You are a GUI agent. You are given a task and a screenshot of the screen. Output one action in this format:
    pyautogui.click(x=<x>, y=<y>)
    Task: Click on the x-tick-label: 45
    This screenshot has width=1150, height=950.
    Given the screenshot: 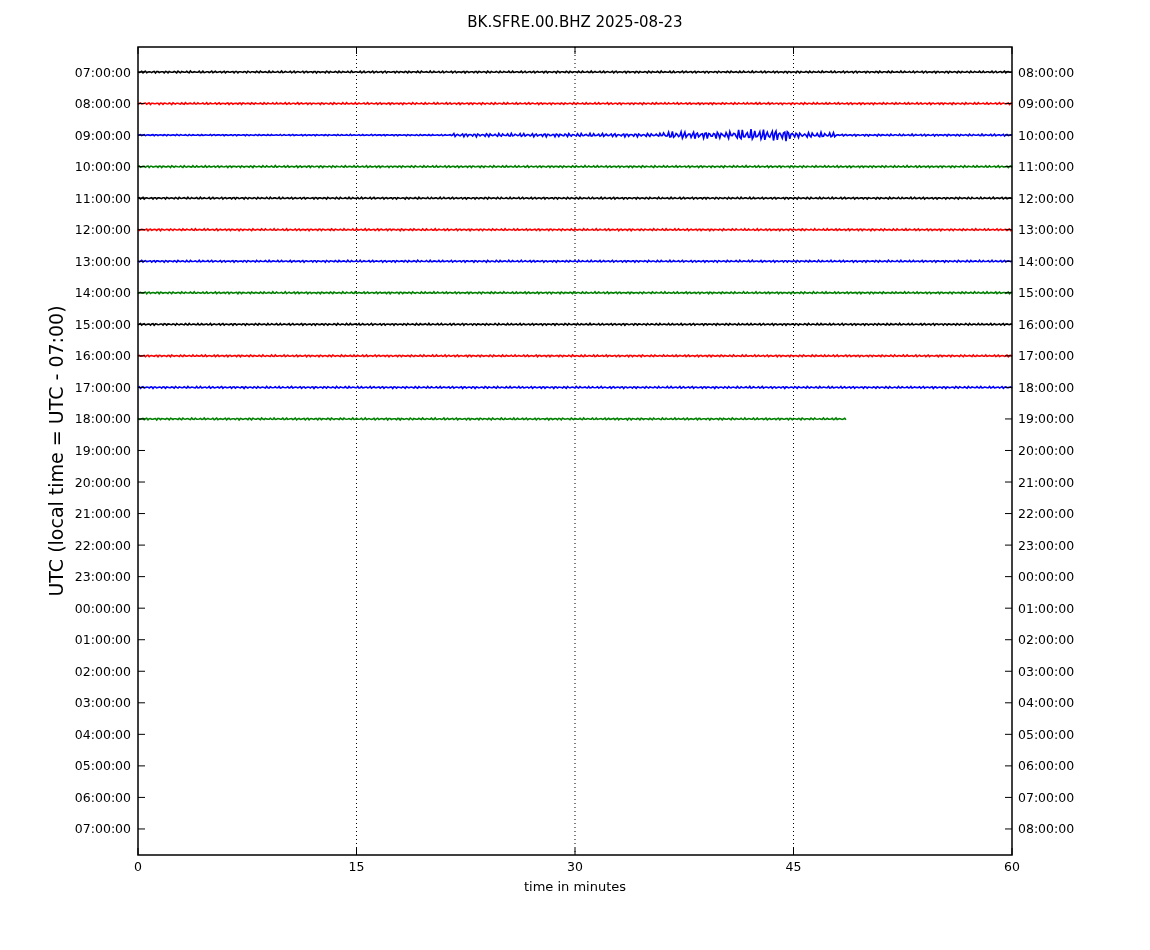 What is the action you would take?
    pyautogui.click(x=793, y=866)
    